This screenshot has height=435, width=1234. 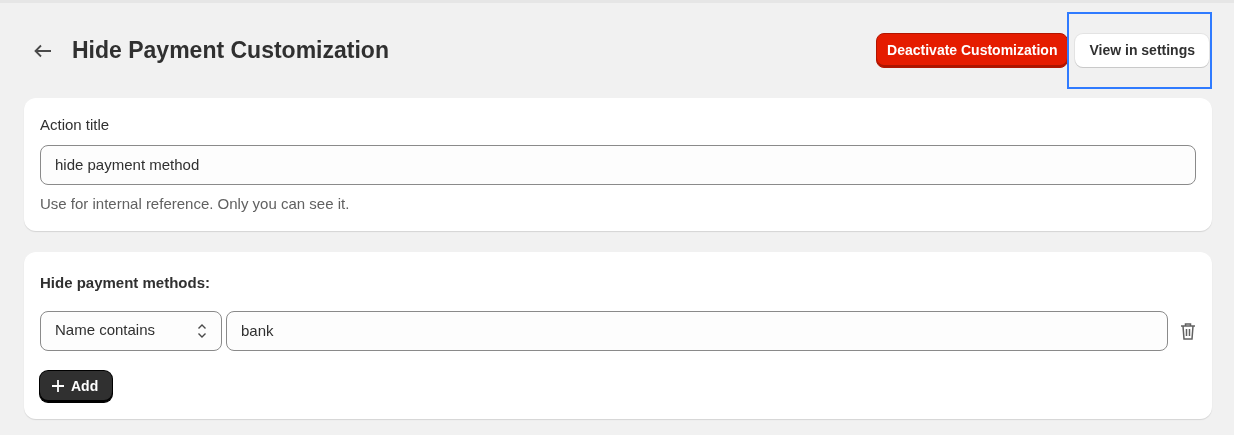 I want to click on section-heading: Hide payment methods:, so click(x=126, y=283).